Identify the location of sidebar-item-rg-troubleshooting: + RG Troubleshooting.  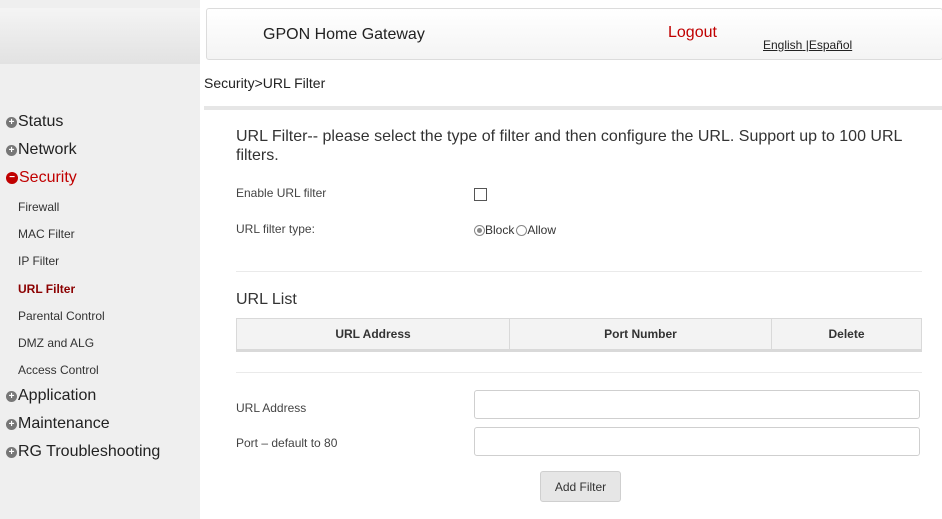
(83, 452).